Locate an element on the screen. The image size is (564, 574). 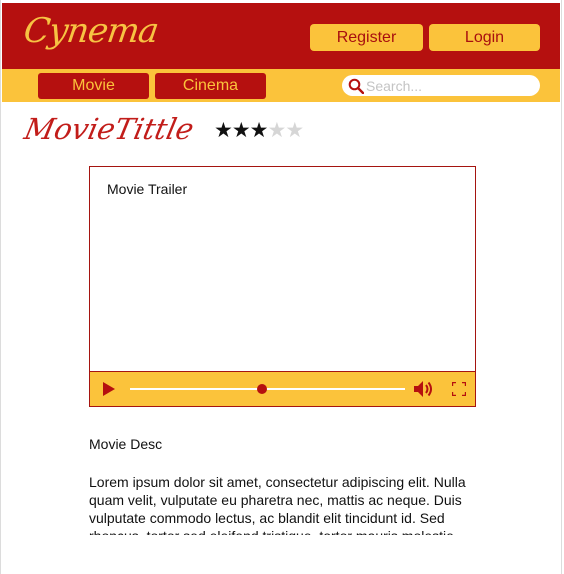
tab-movie: Movie is located at coordinates (93, 86).